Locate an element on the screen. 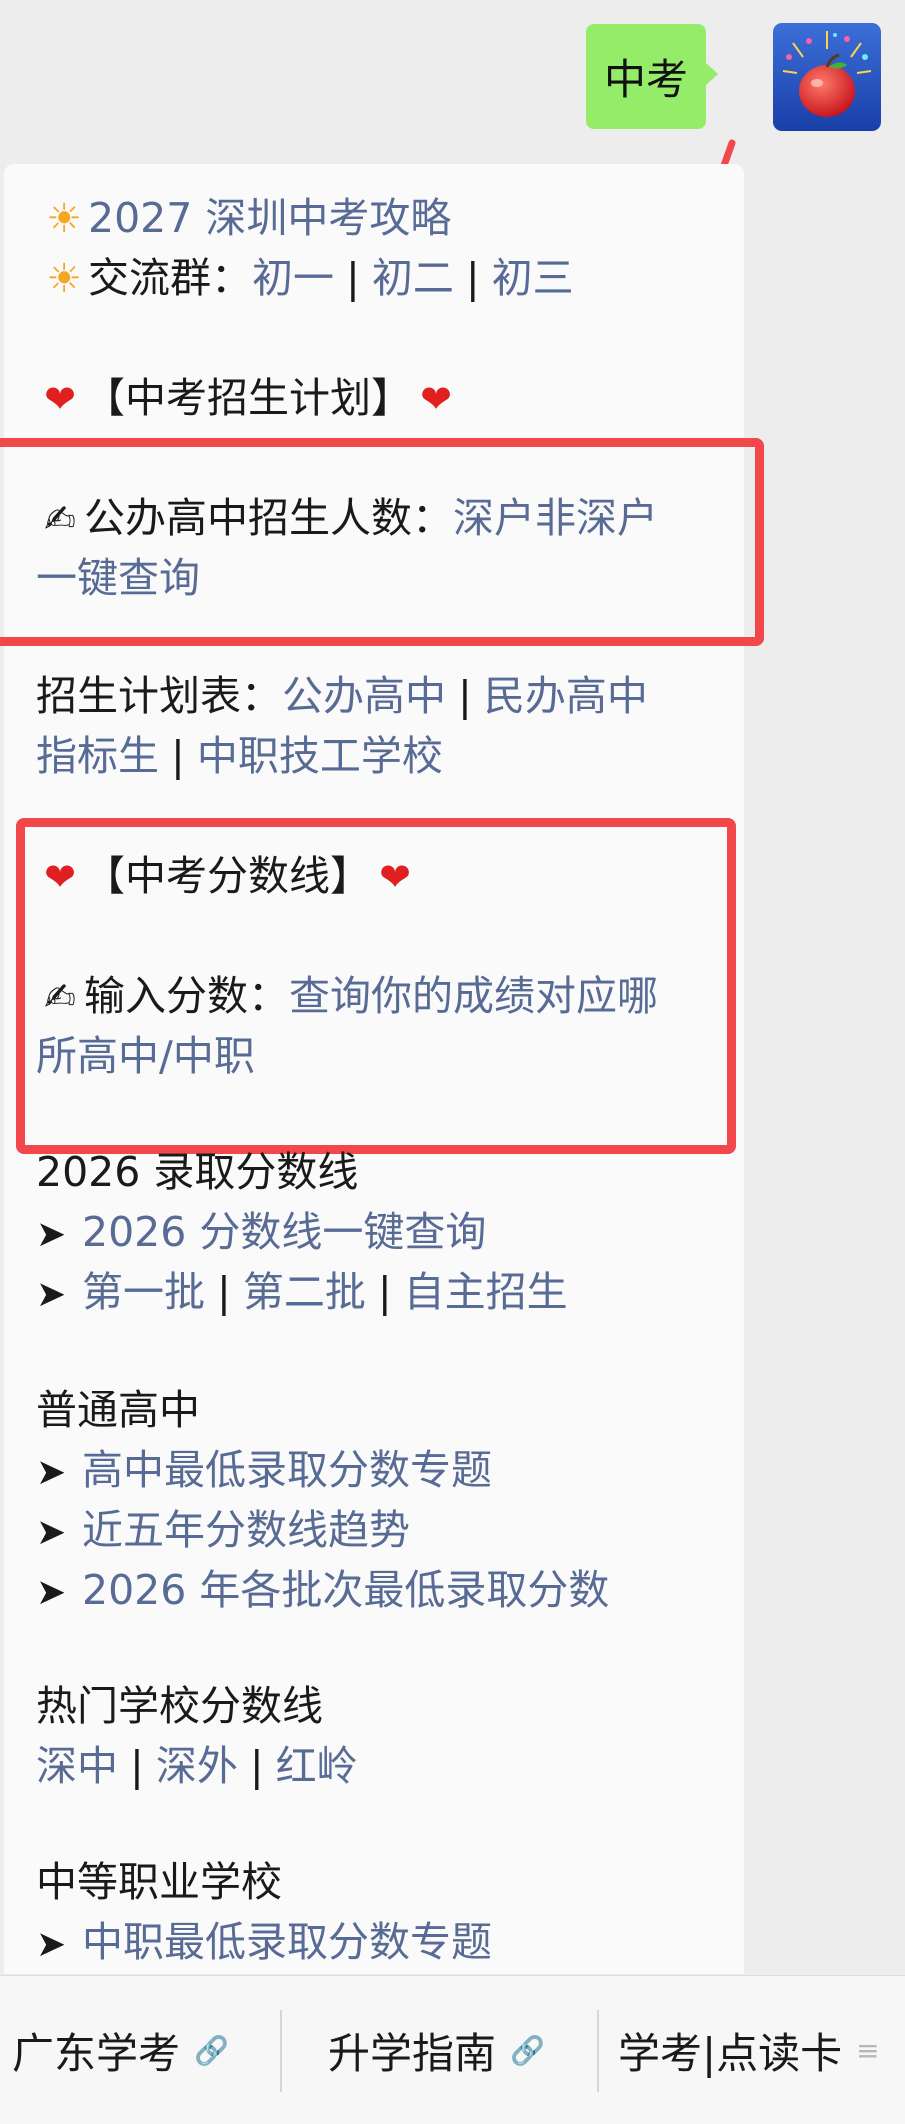 This screenshot has height=2124, width=905. vocational-heading-text: 中等职业学校 is located at coordinates (159, 1882).